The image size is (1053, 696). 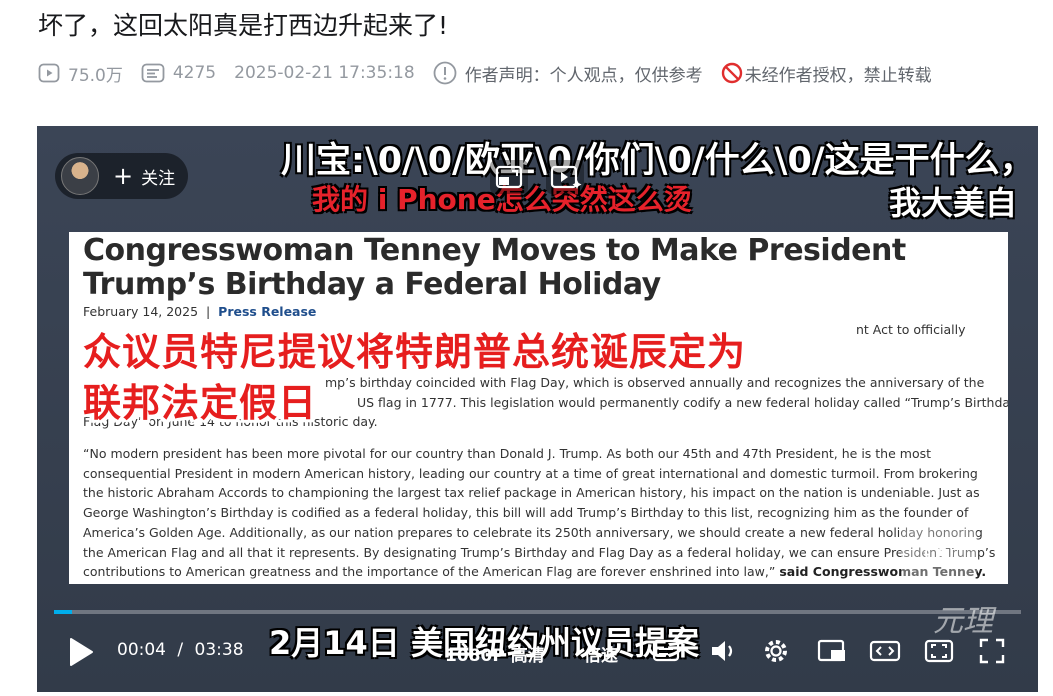 I want to click on video-title: 坏了，这回太阳真是打西边升起来了!, so click(x=243, y=25).